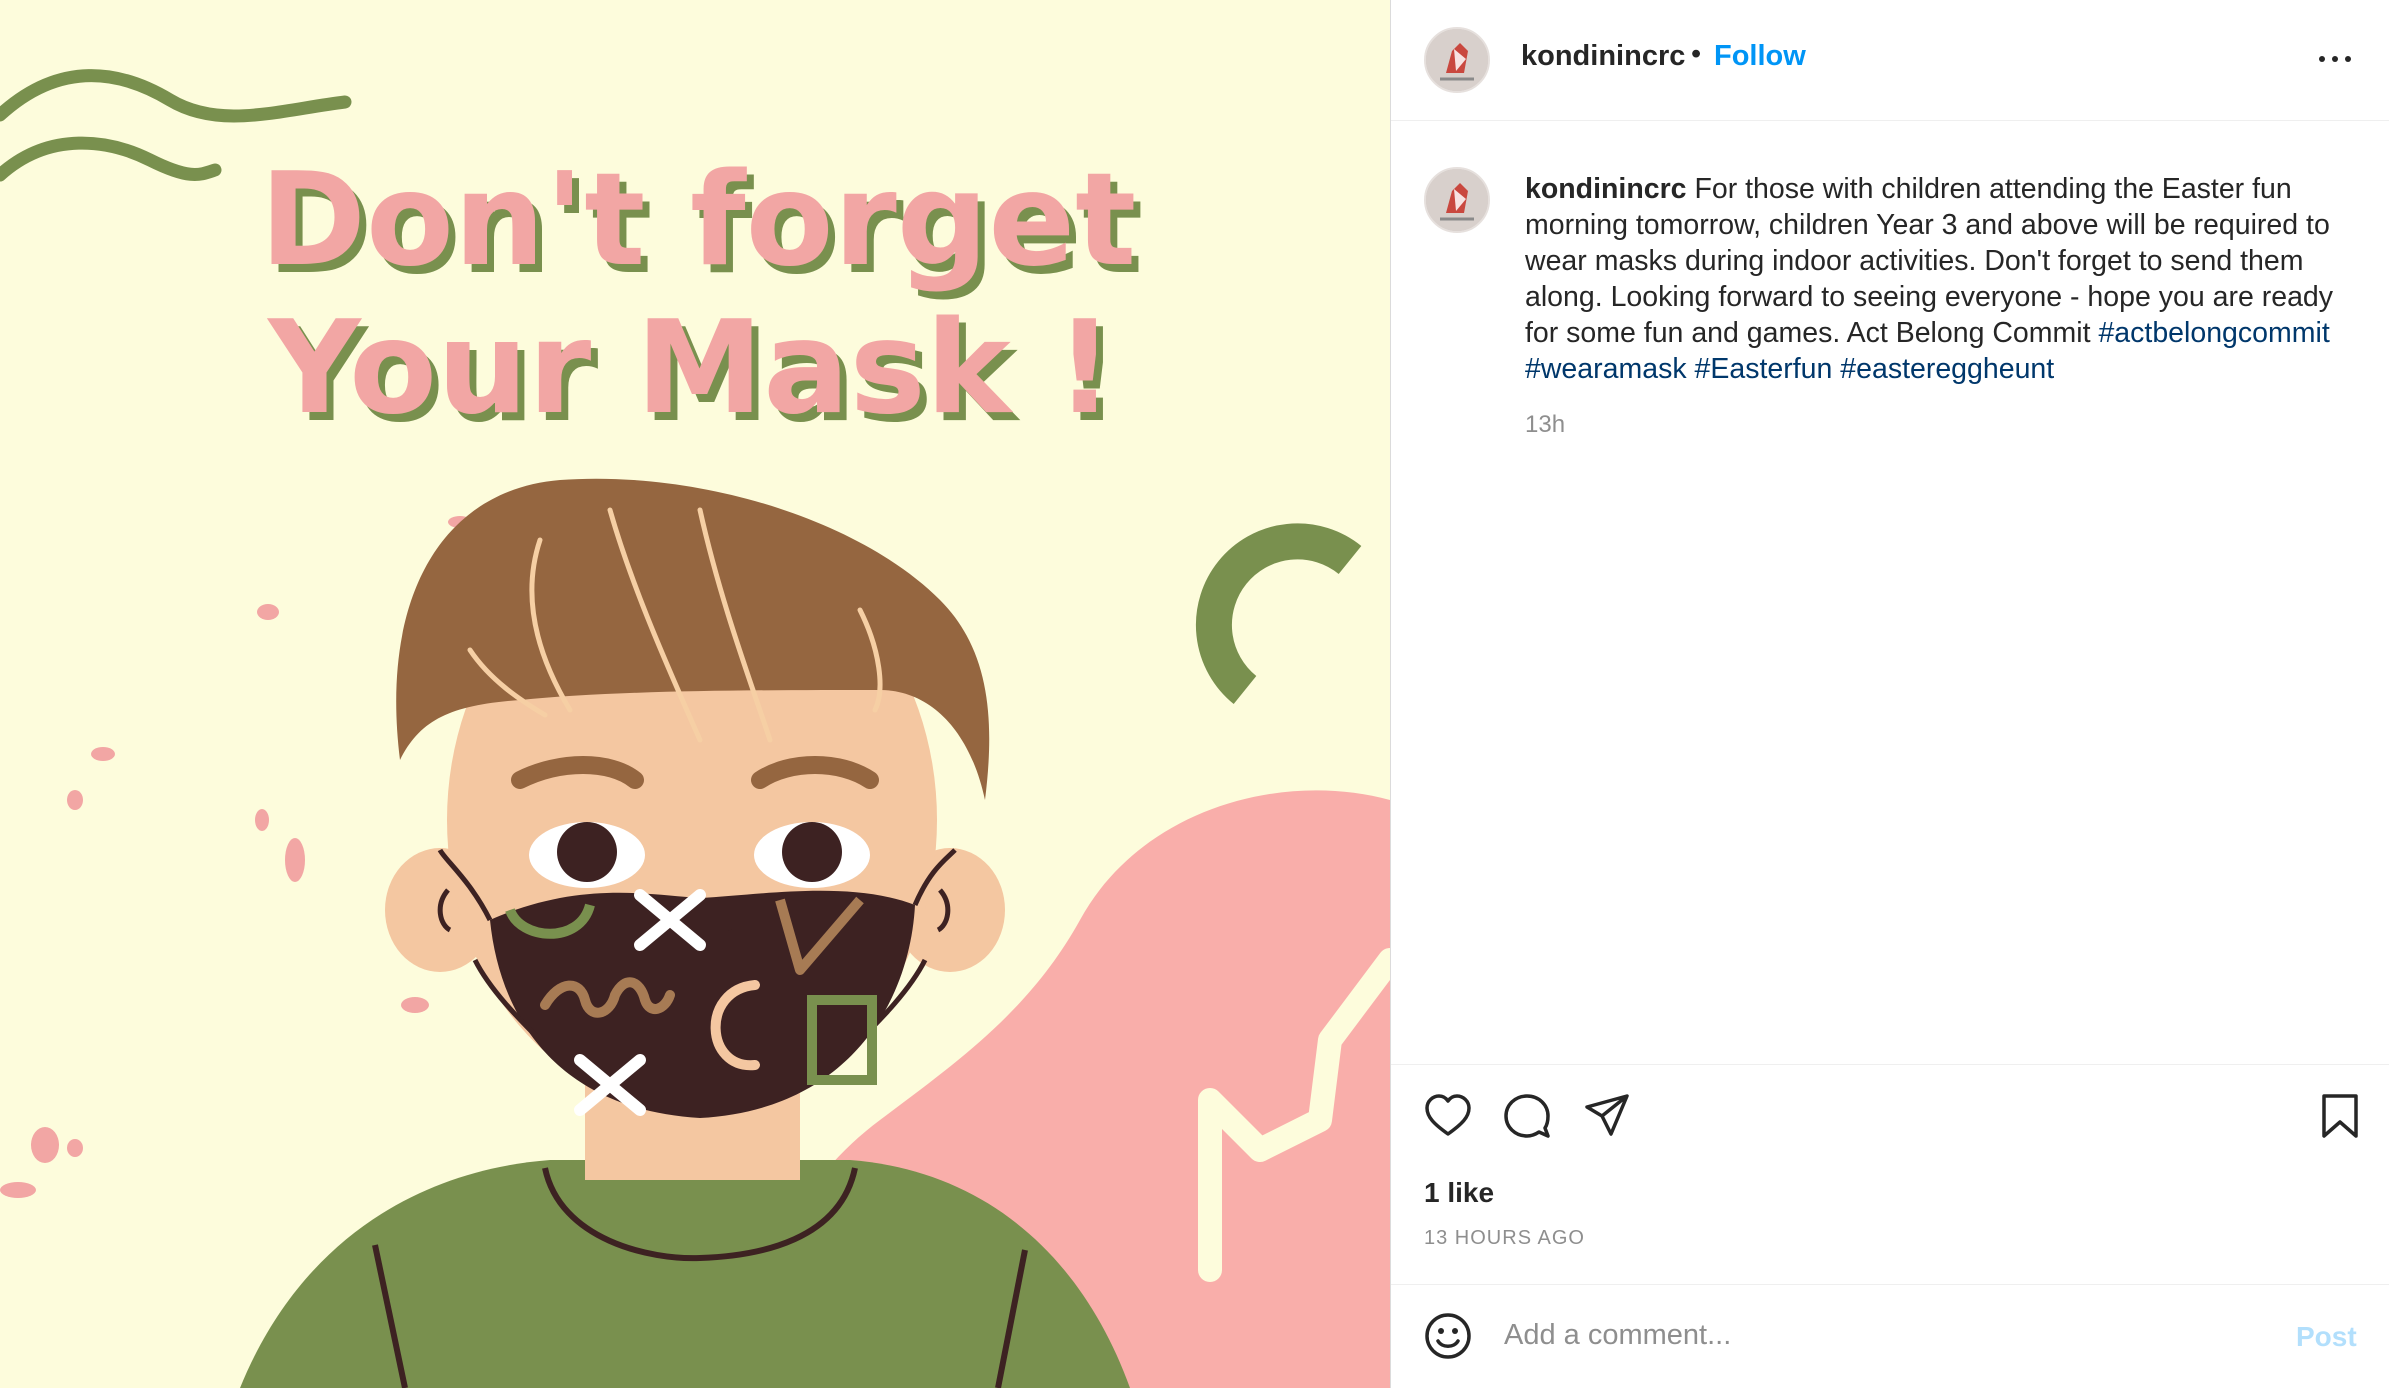  What do you see at coordinates (2213, 333) in the screenshot?
I see `hashtag-link: #actbelongcommit` at bounding box center [2213, 333].